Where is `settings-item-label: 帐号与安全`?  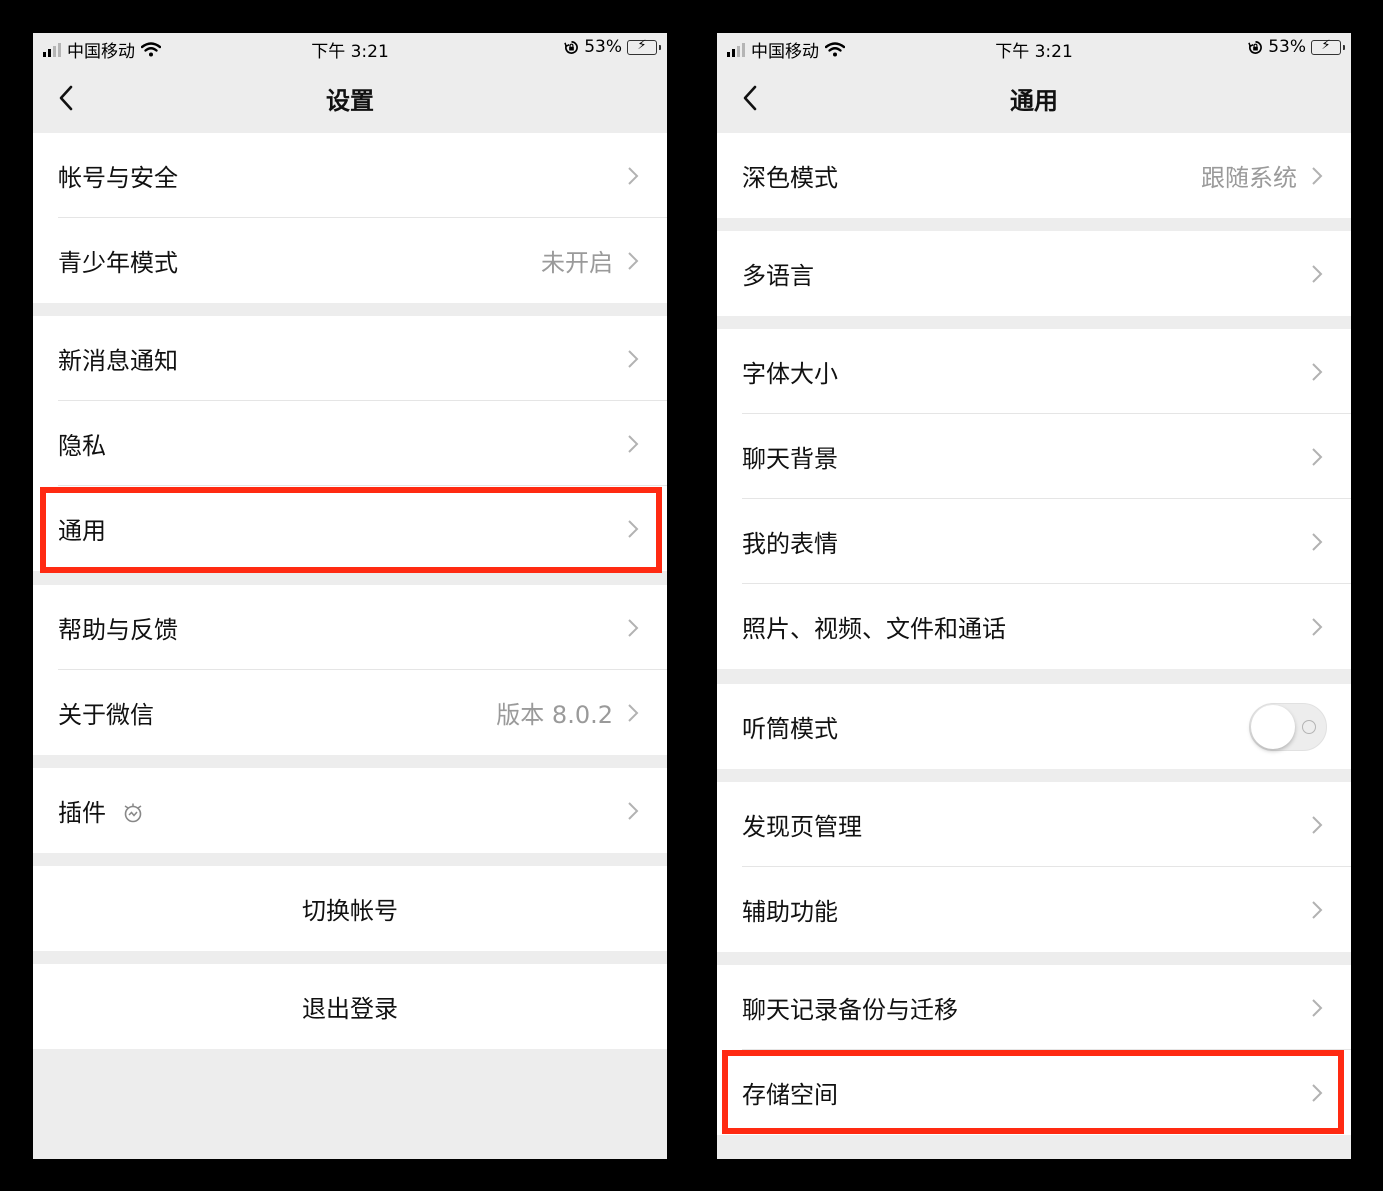
settings-item-label: 帐号与安全 is located at coordinates (118, 178).